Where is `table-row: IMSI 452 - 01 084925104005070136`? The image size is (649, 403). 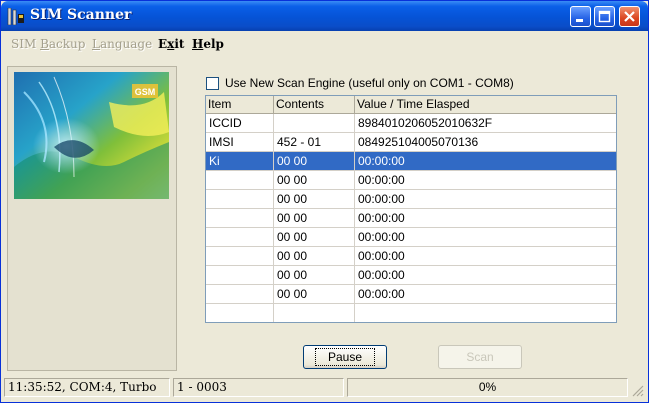 table-row: IMSI 452 - 01 084925104005070136 is located at coordinates (411, 142).